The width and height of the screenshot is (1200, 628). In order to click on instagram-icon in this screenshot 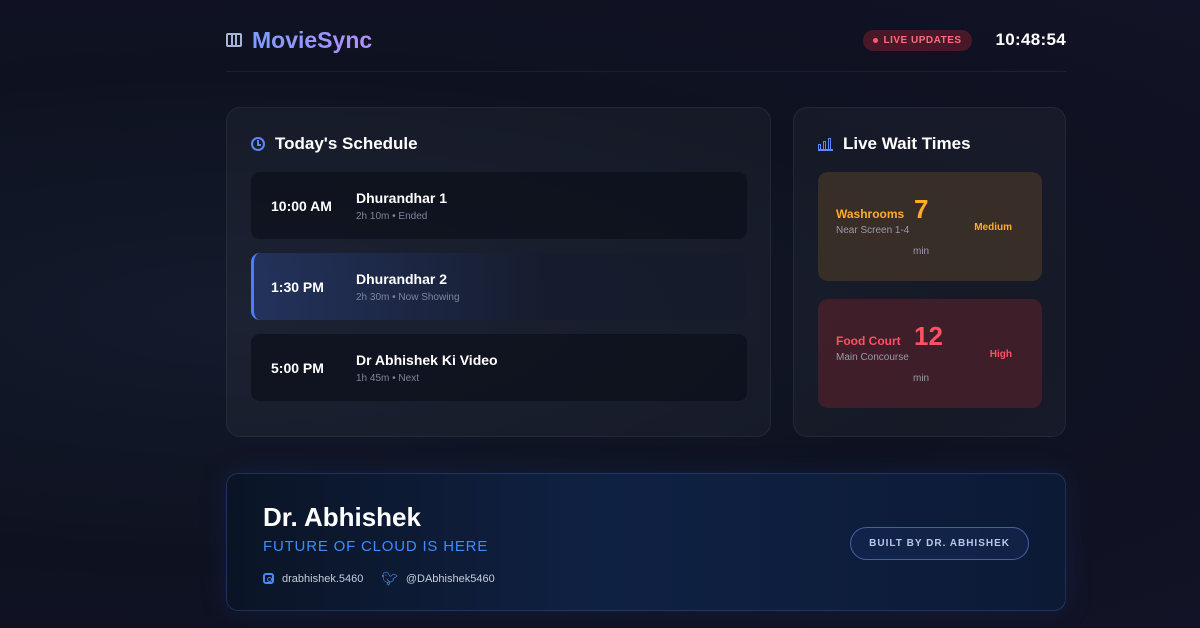, I will do `click(268, 578)`.